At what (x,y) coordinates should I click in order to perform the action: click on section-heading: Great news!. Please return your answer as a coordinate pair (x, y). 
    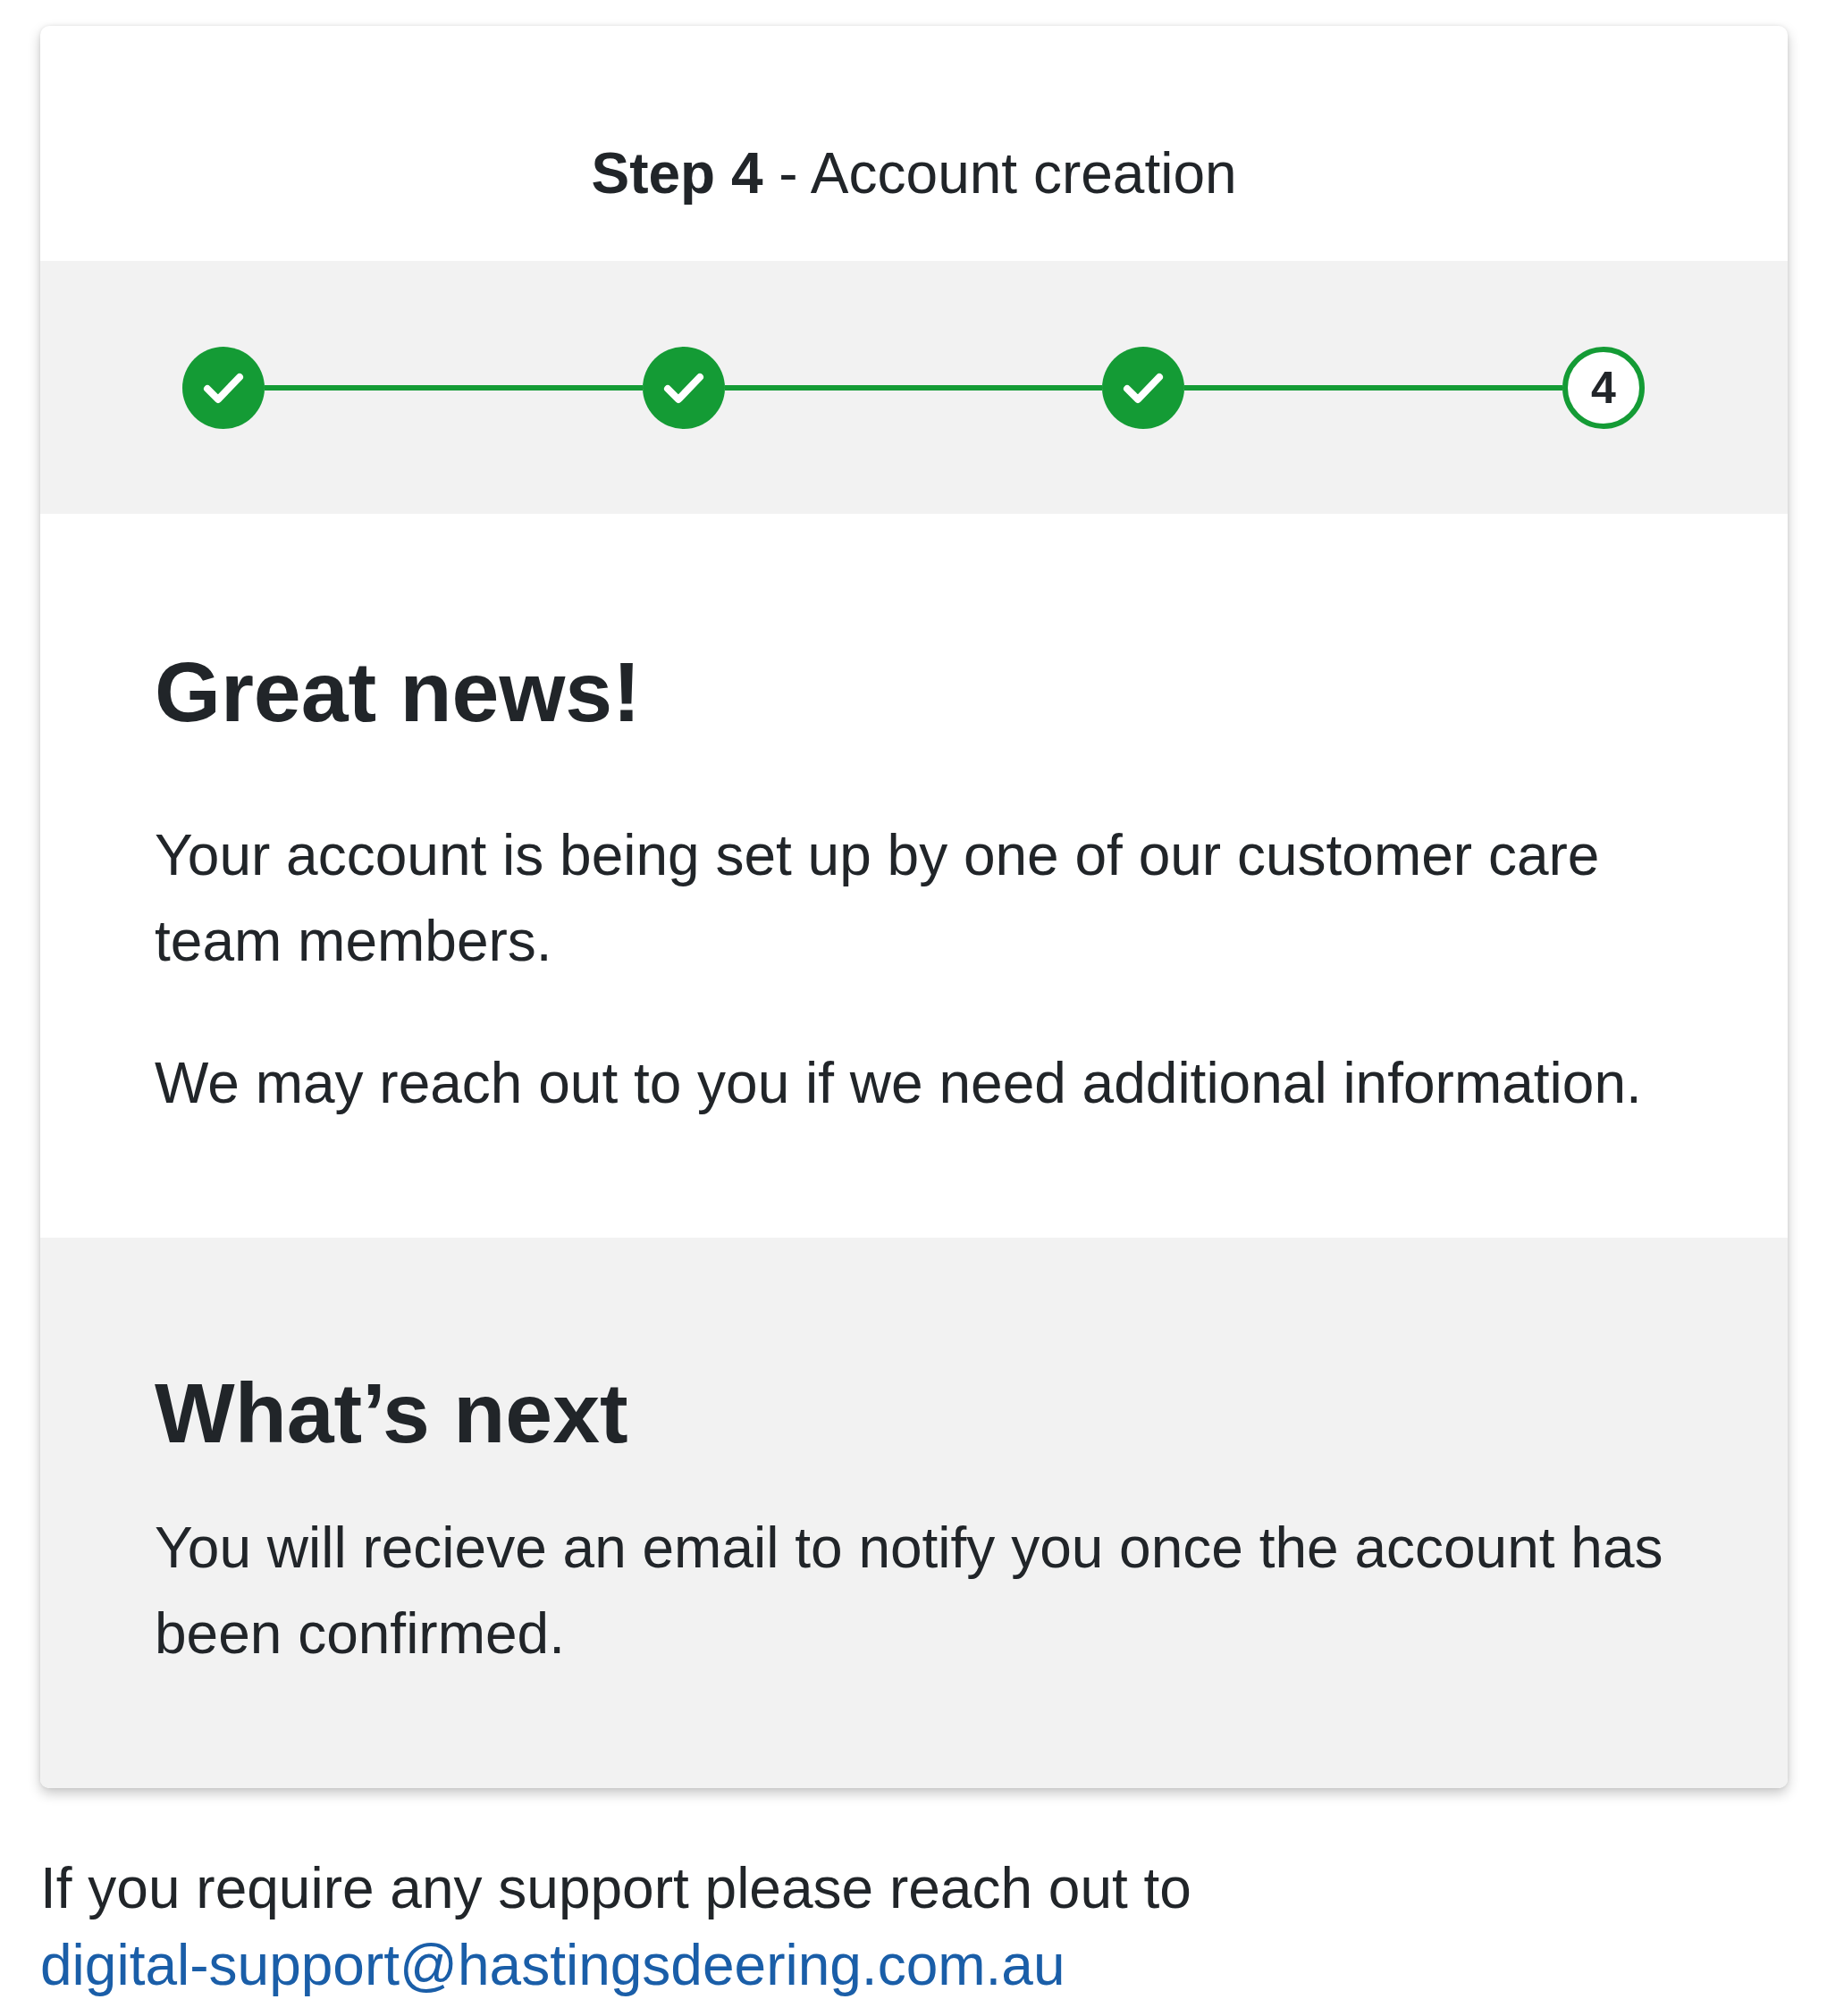
    Looking at the image, I should click on (398, 692).